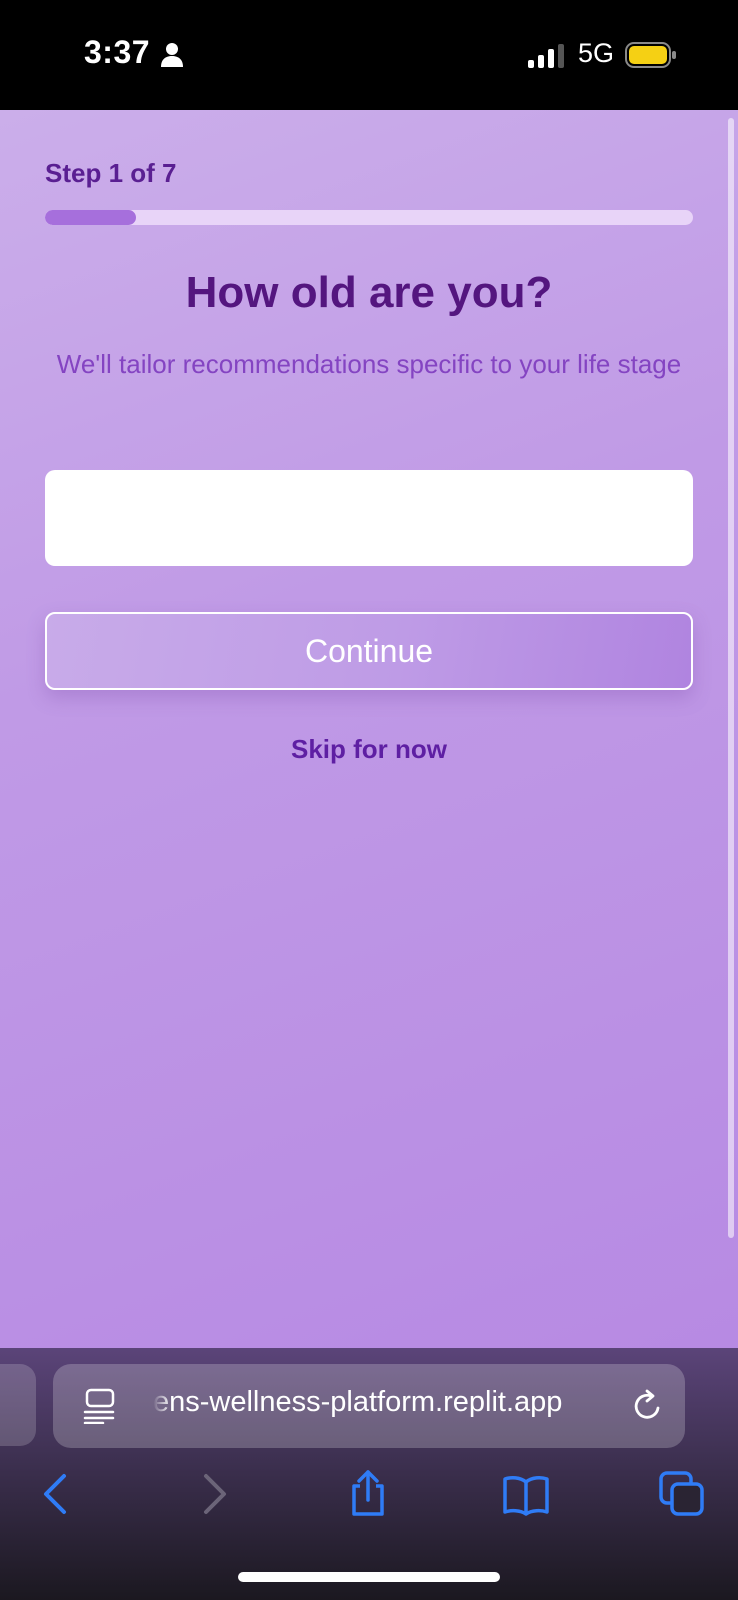 This screenshot has width=738, height=1600. Describe the element at coordinates (596, 53) in the screenshot. I see `network-type: 5G` at that location.